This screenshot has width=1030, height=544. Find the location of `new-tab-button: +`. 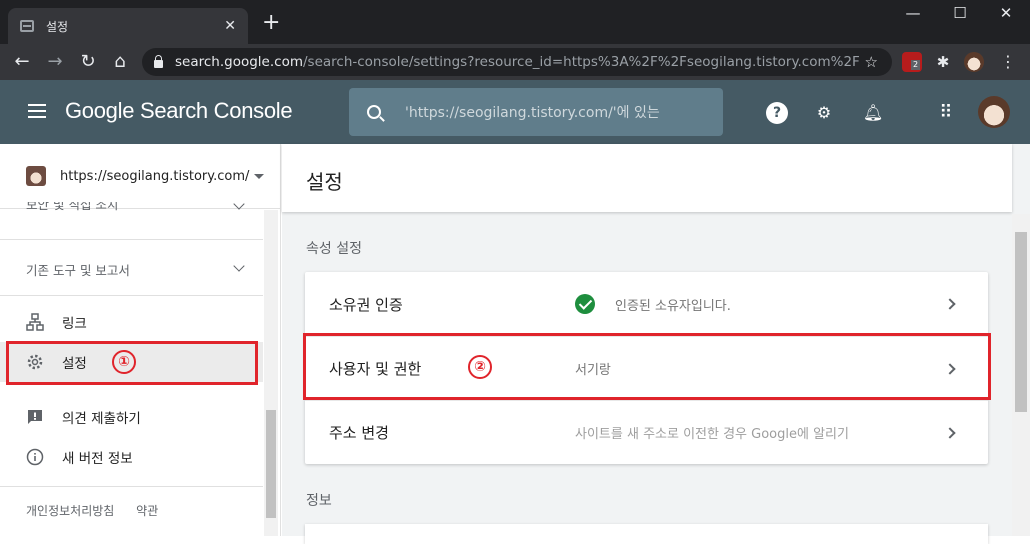

new-tab-button: + is located at coordinates (271, 23).